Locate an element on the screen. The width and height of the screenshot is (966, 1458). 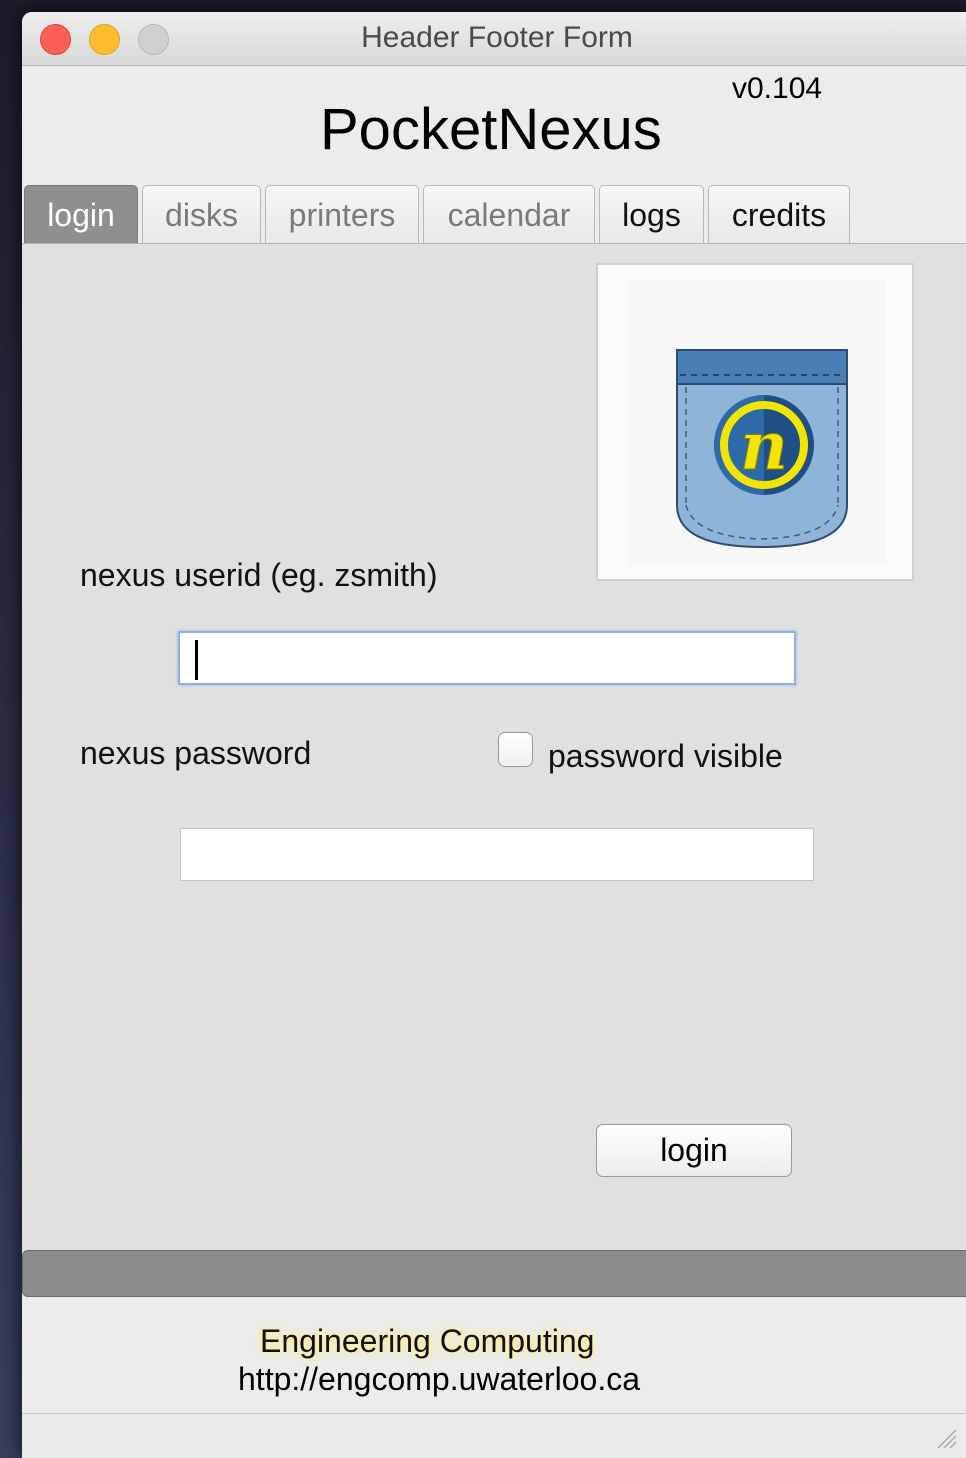
app-name: PocketNexus is located at coordinates (491, 129).